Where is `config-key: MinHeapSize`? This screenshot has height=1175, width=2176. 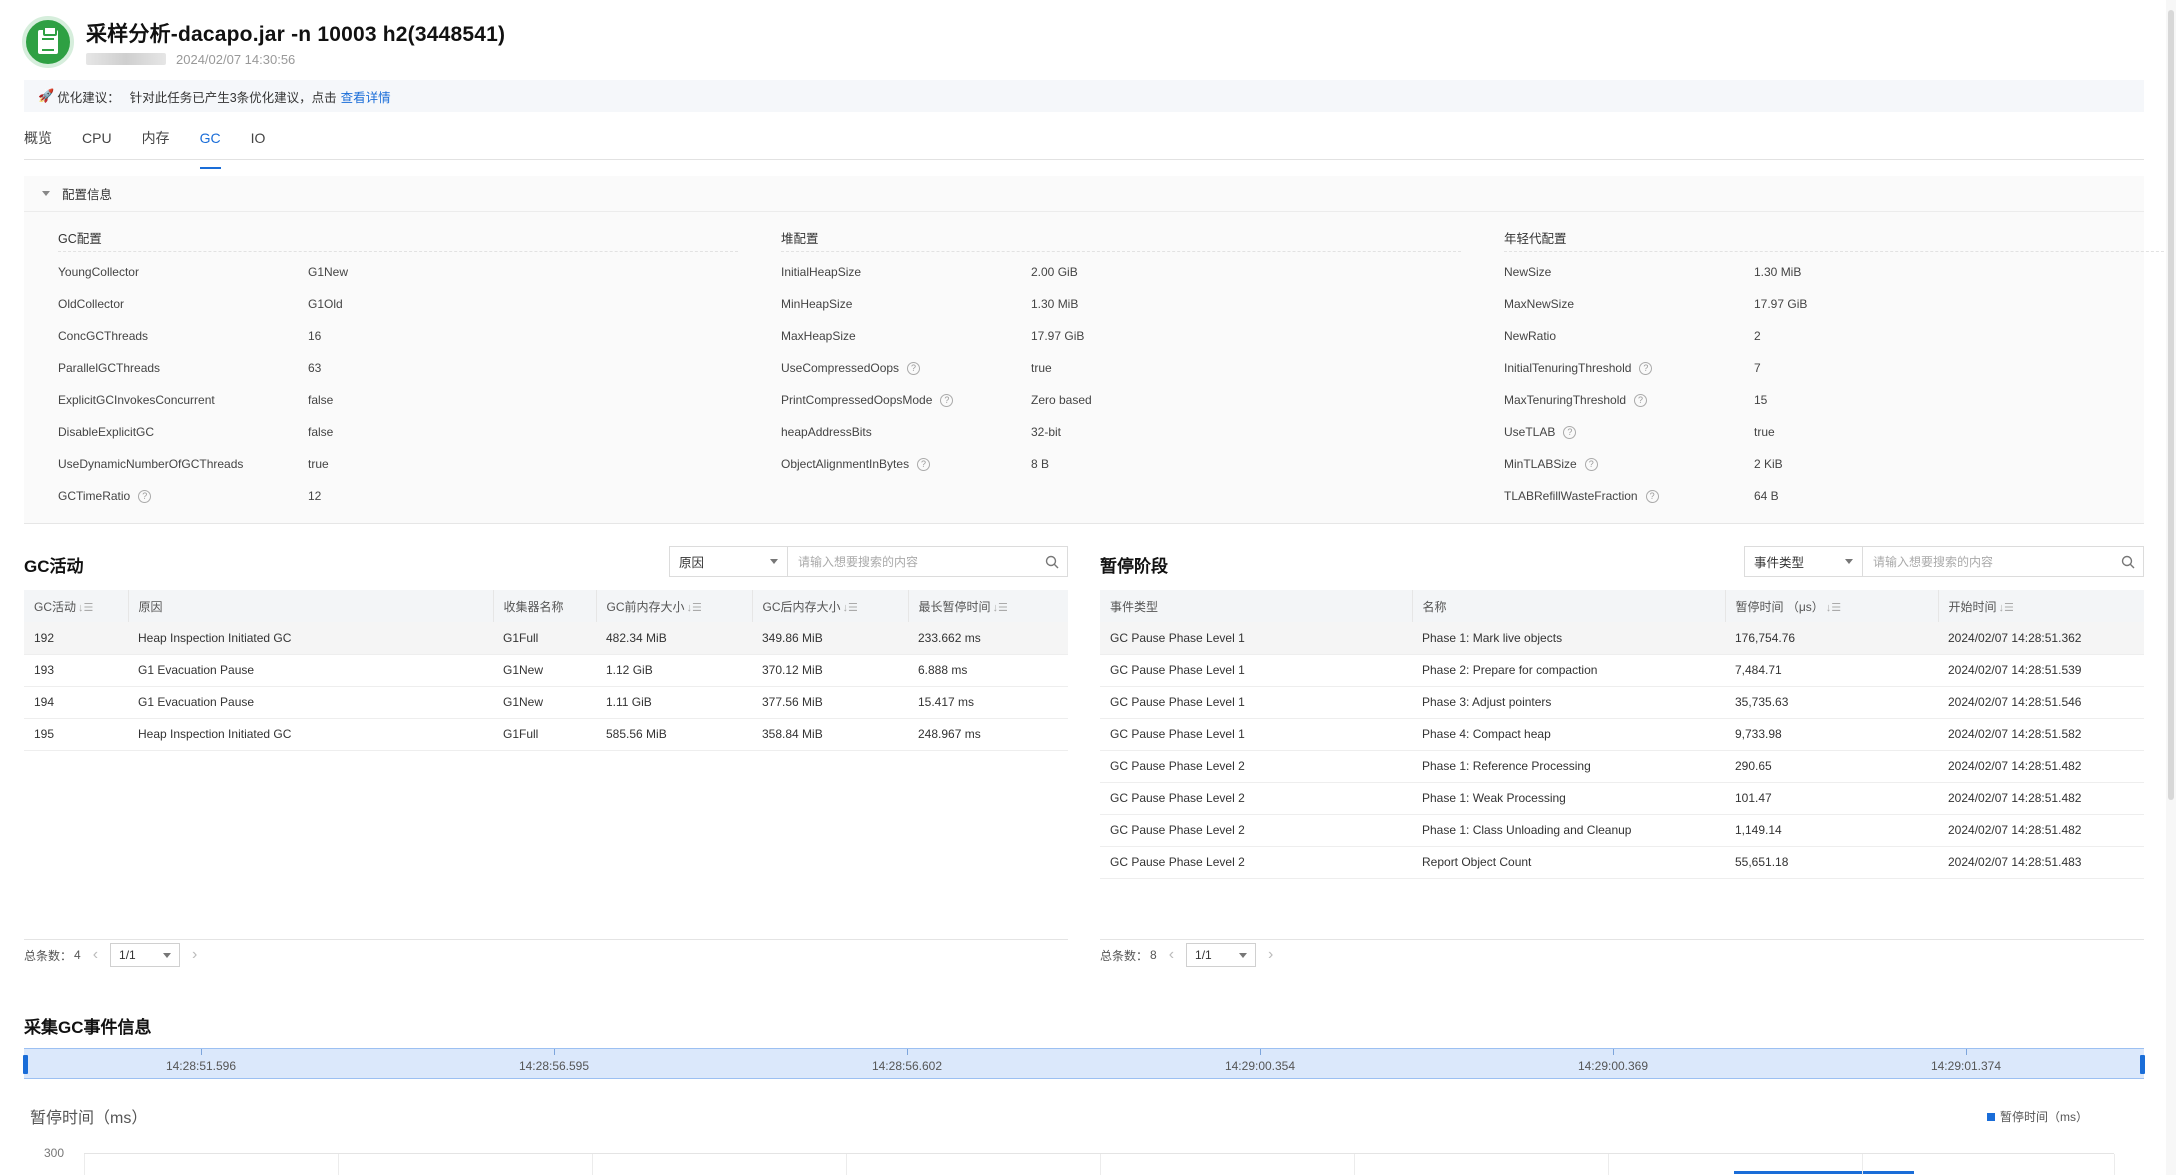 config-key: MinHeapSize is located at coordinates (906, 304).